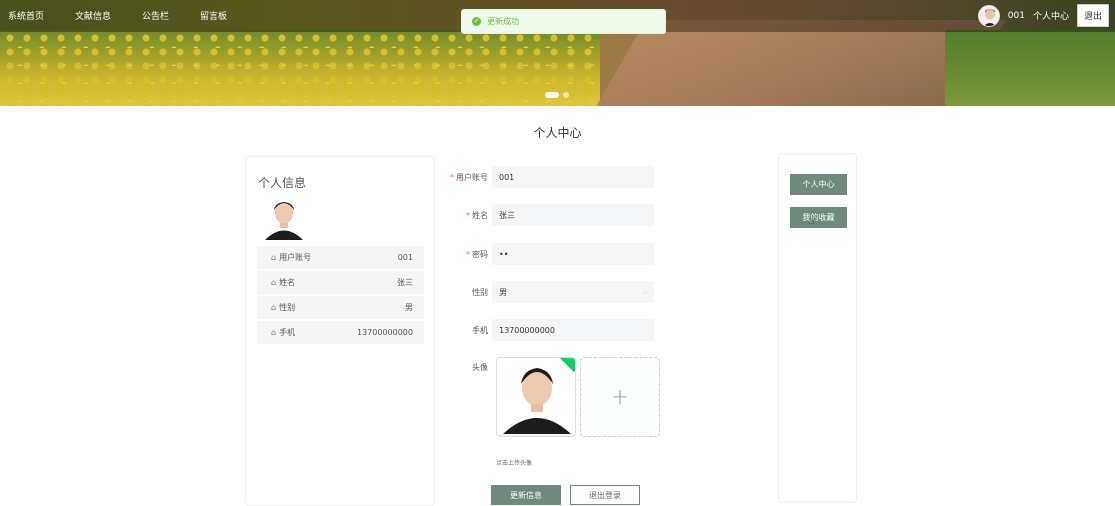 This screenshot has width=1115, height=506. What do you see at coordinates (552, 95) in the screenshot?
I see `carousel-dot-active` at bounding box center [552, 95].